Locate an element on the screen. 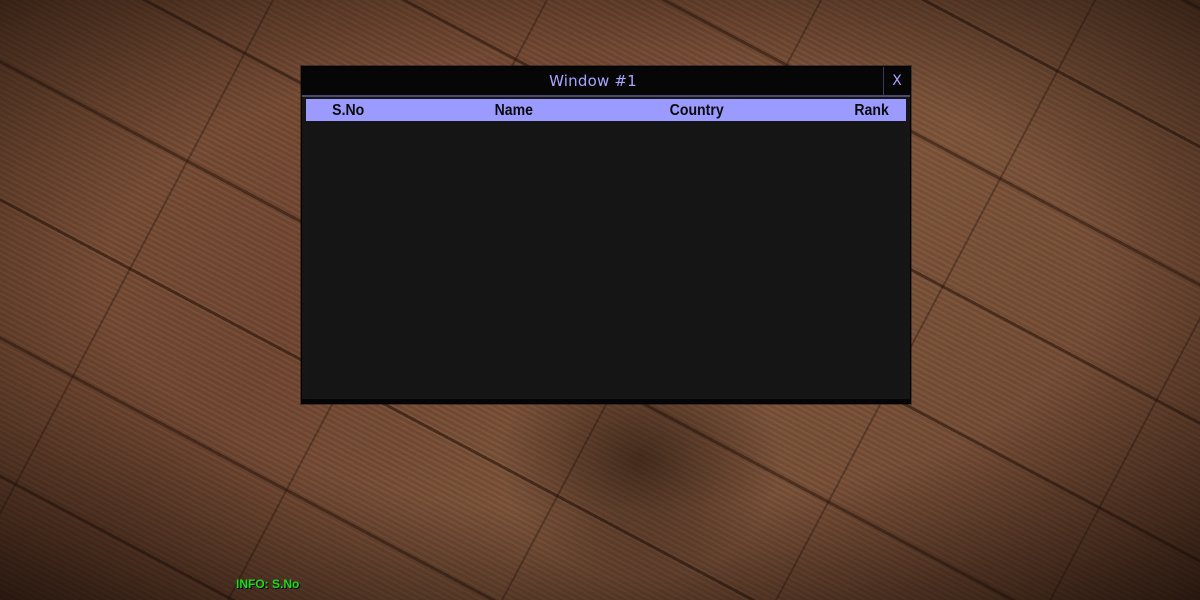  column-header-rank: Rank is located at coordinates (871, 110).